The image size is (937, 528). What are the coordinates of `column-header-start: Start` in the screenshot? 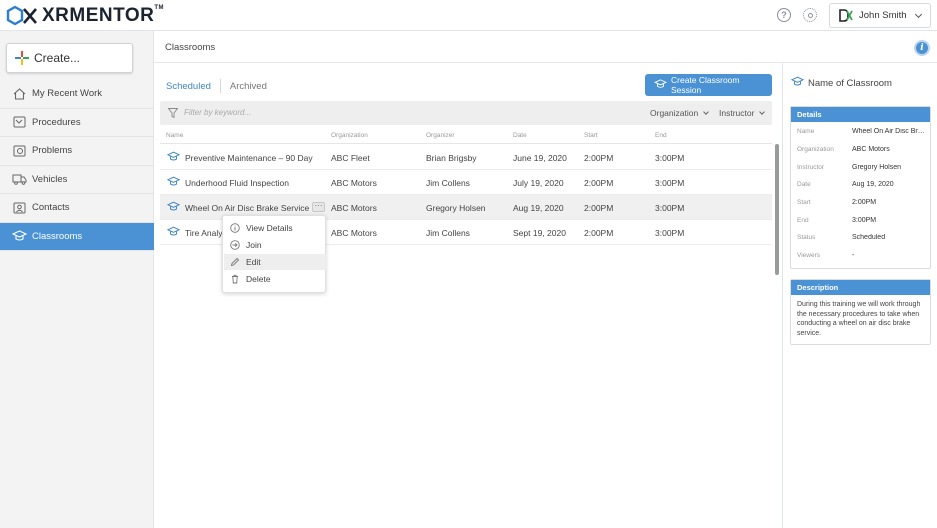 It's located at (591, 135).